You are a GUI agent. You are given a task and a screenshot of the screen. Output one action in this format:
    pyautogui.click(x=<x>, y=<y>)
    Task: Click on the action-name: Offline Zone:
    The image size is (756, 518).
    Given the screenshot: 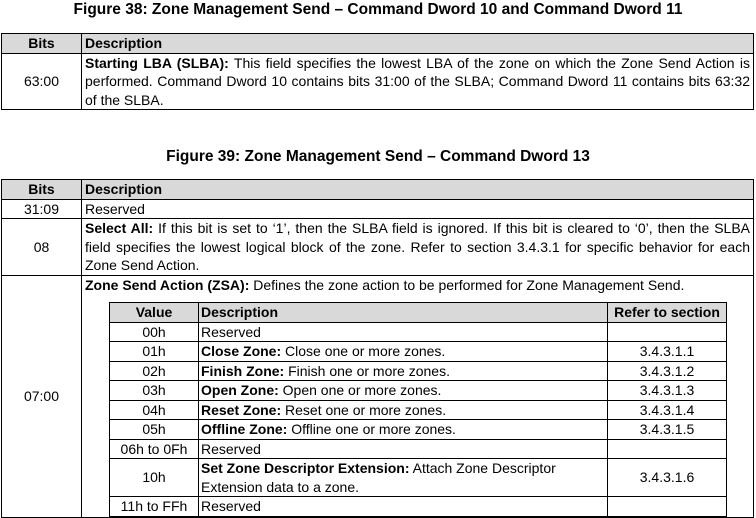 What is the action you would take?
    pyautogui.click(x=244, y=429)
    